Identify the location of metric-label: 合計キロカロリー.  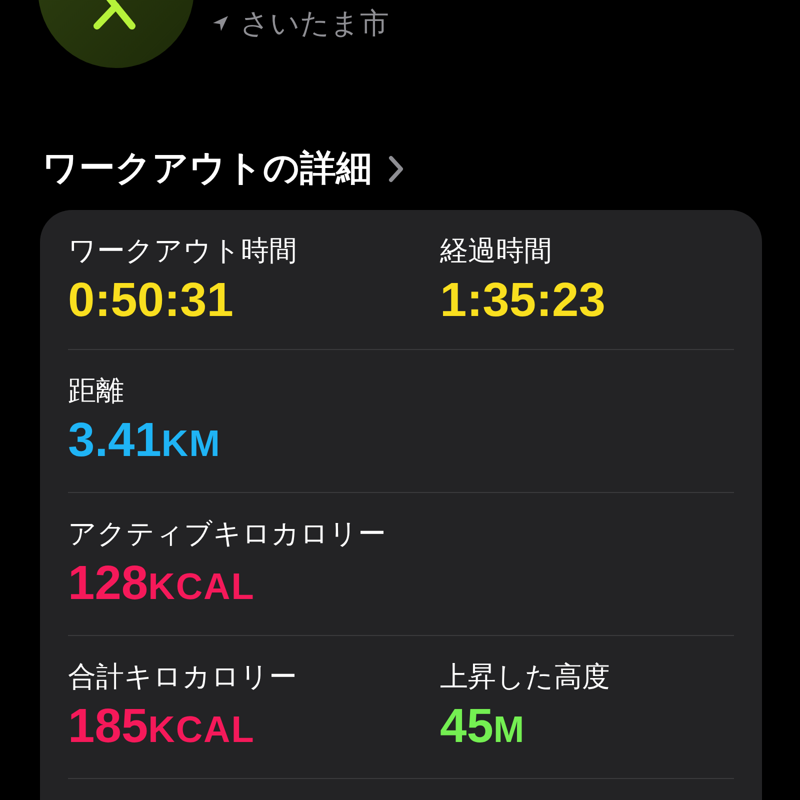
(182, 677).